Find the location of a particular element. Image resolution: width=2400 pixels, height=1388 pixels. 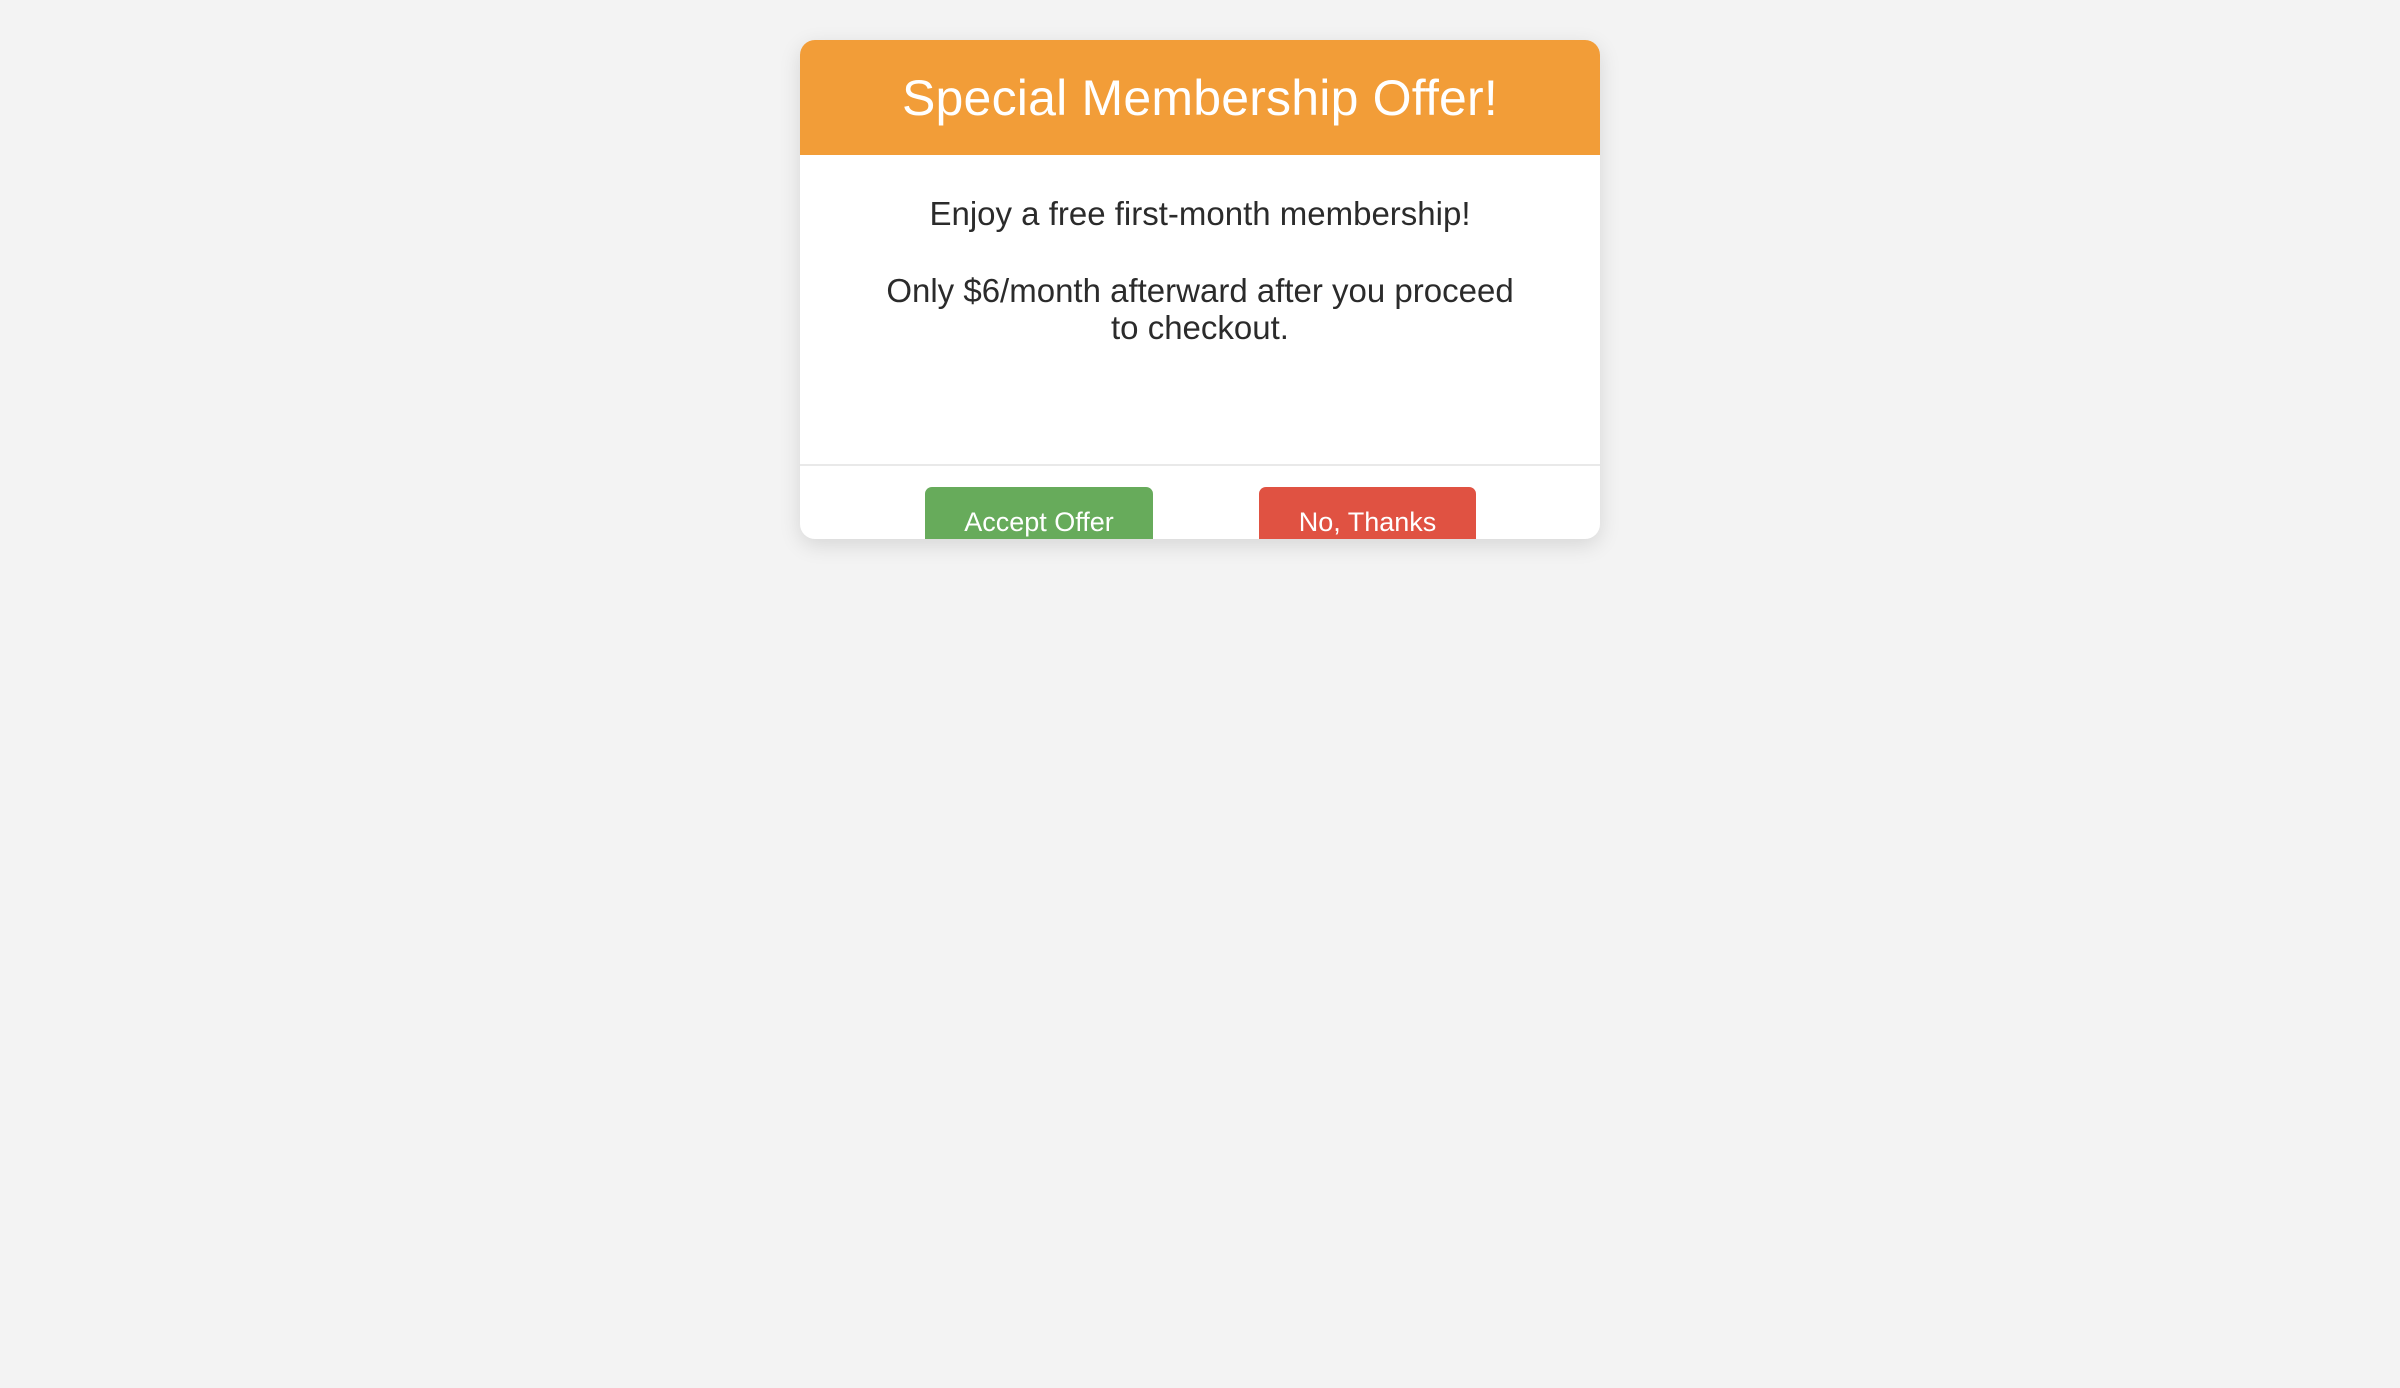

modal-title: Special Membership Offer! is located at coordinates (1200, 97).